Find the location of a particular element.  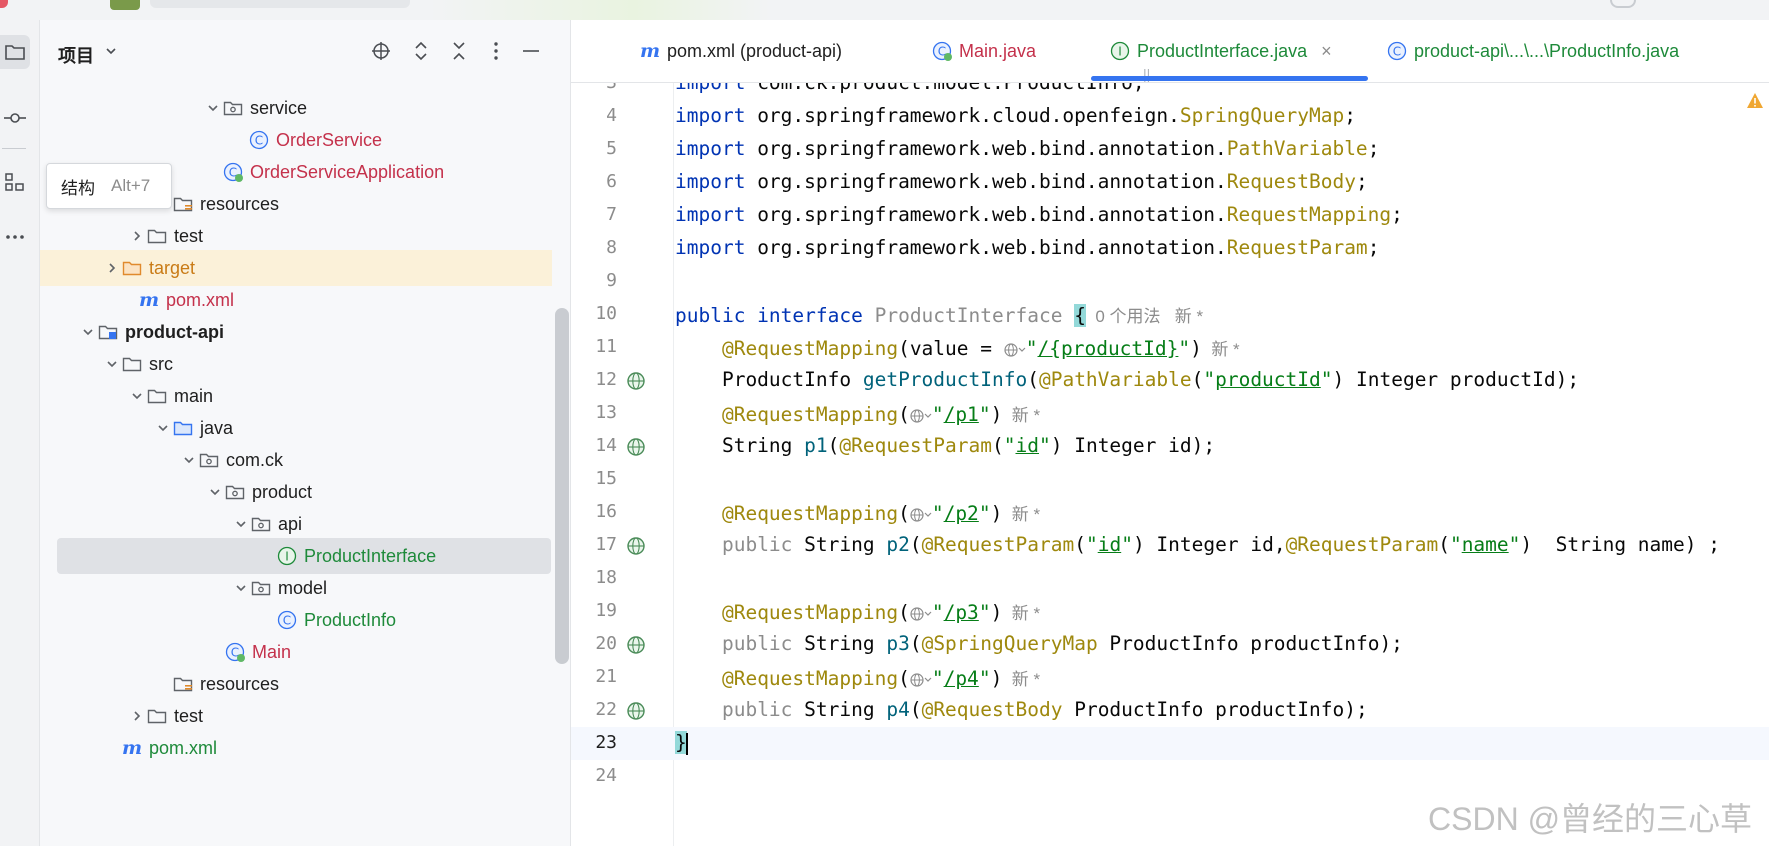

tree-item-productinterface: I ProductInterface is located at coordinates (304, 556).